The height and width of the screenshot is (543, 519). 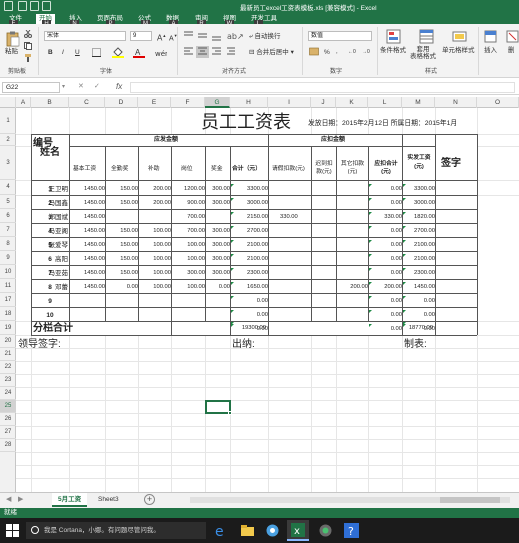 I want to click on column-header: M, so click(x=418, y=102).